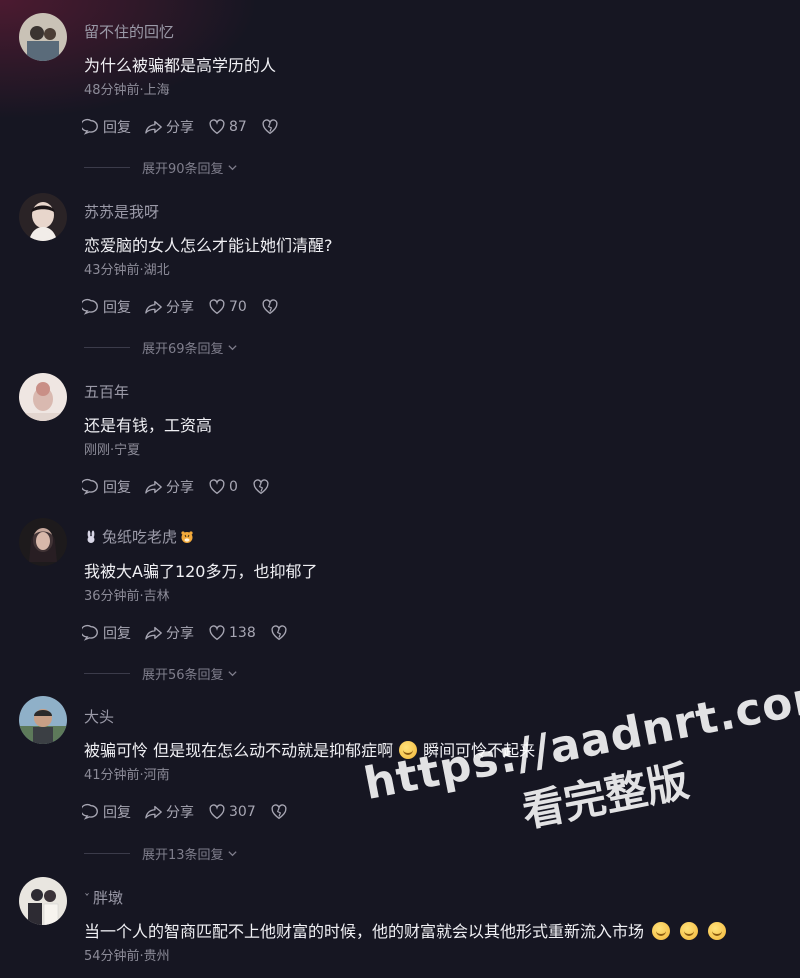 The width and height of the screenshot is (800, 978). What do you see at coordinates (127, 596) in the screenshot?
I see `comment-time-location: 36分钟前·吉林` at bounding box center [127, 596].